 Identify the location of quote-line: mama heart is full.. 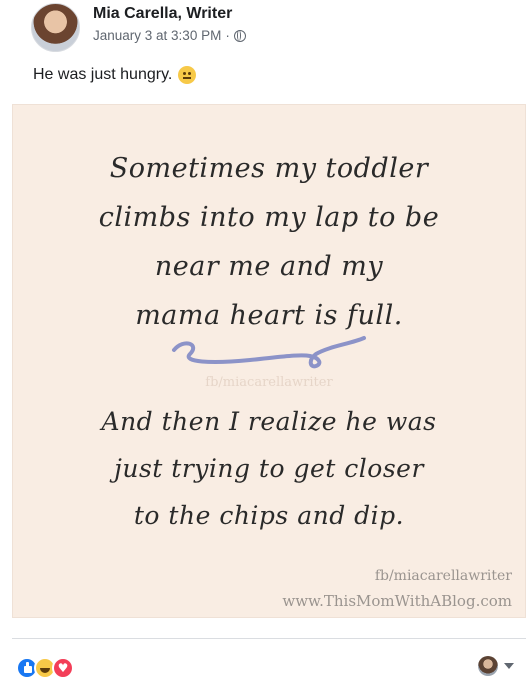
(269, 315).